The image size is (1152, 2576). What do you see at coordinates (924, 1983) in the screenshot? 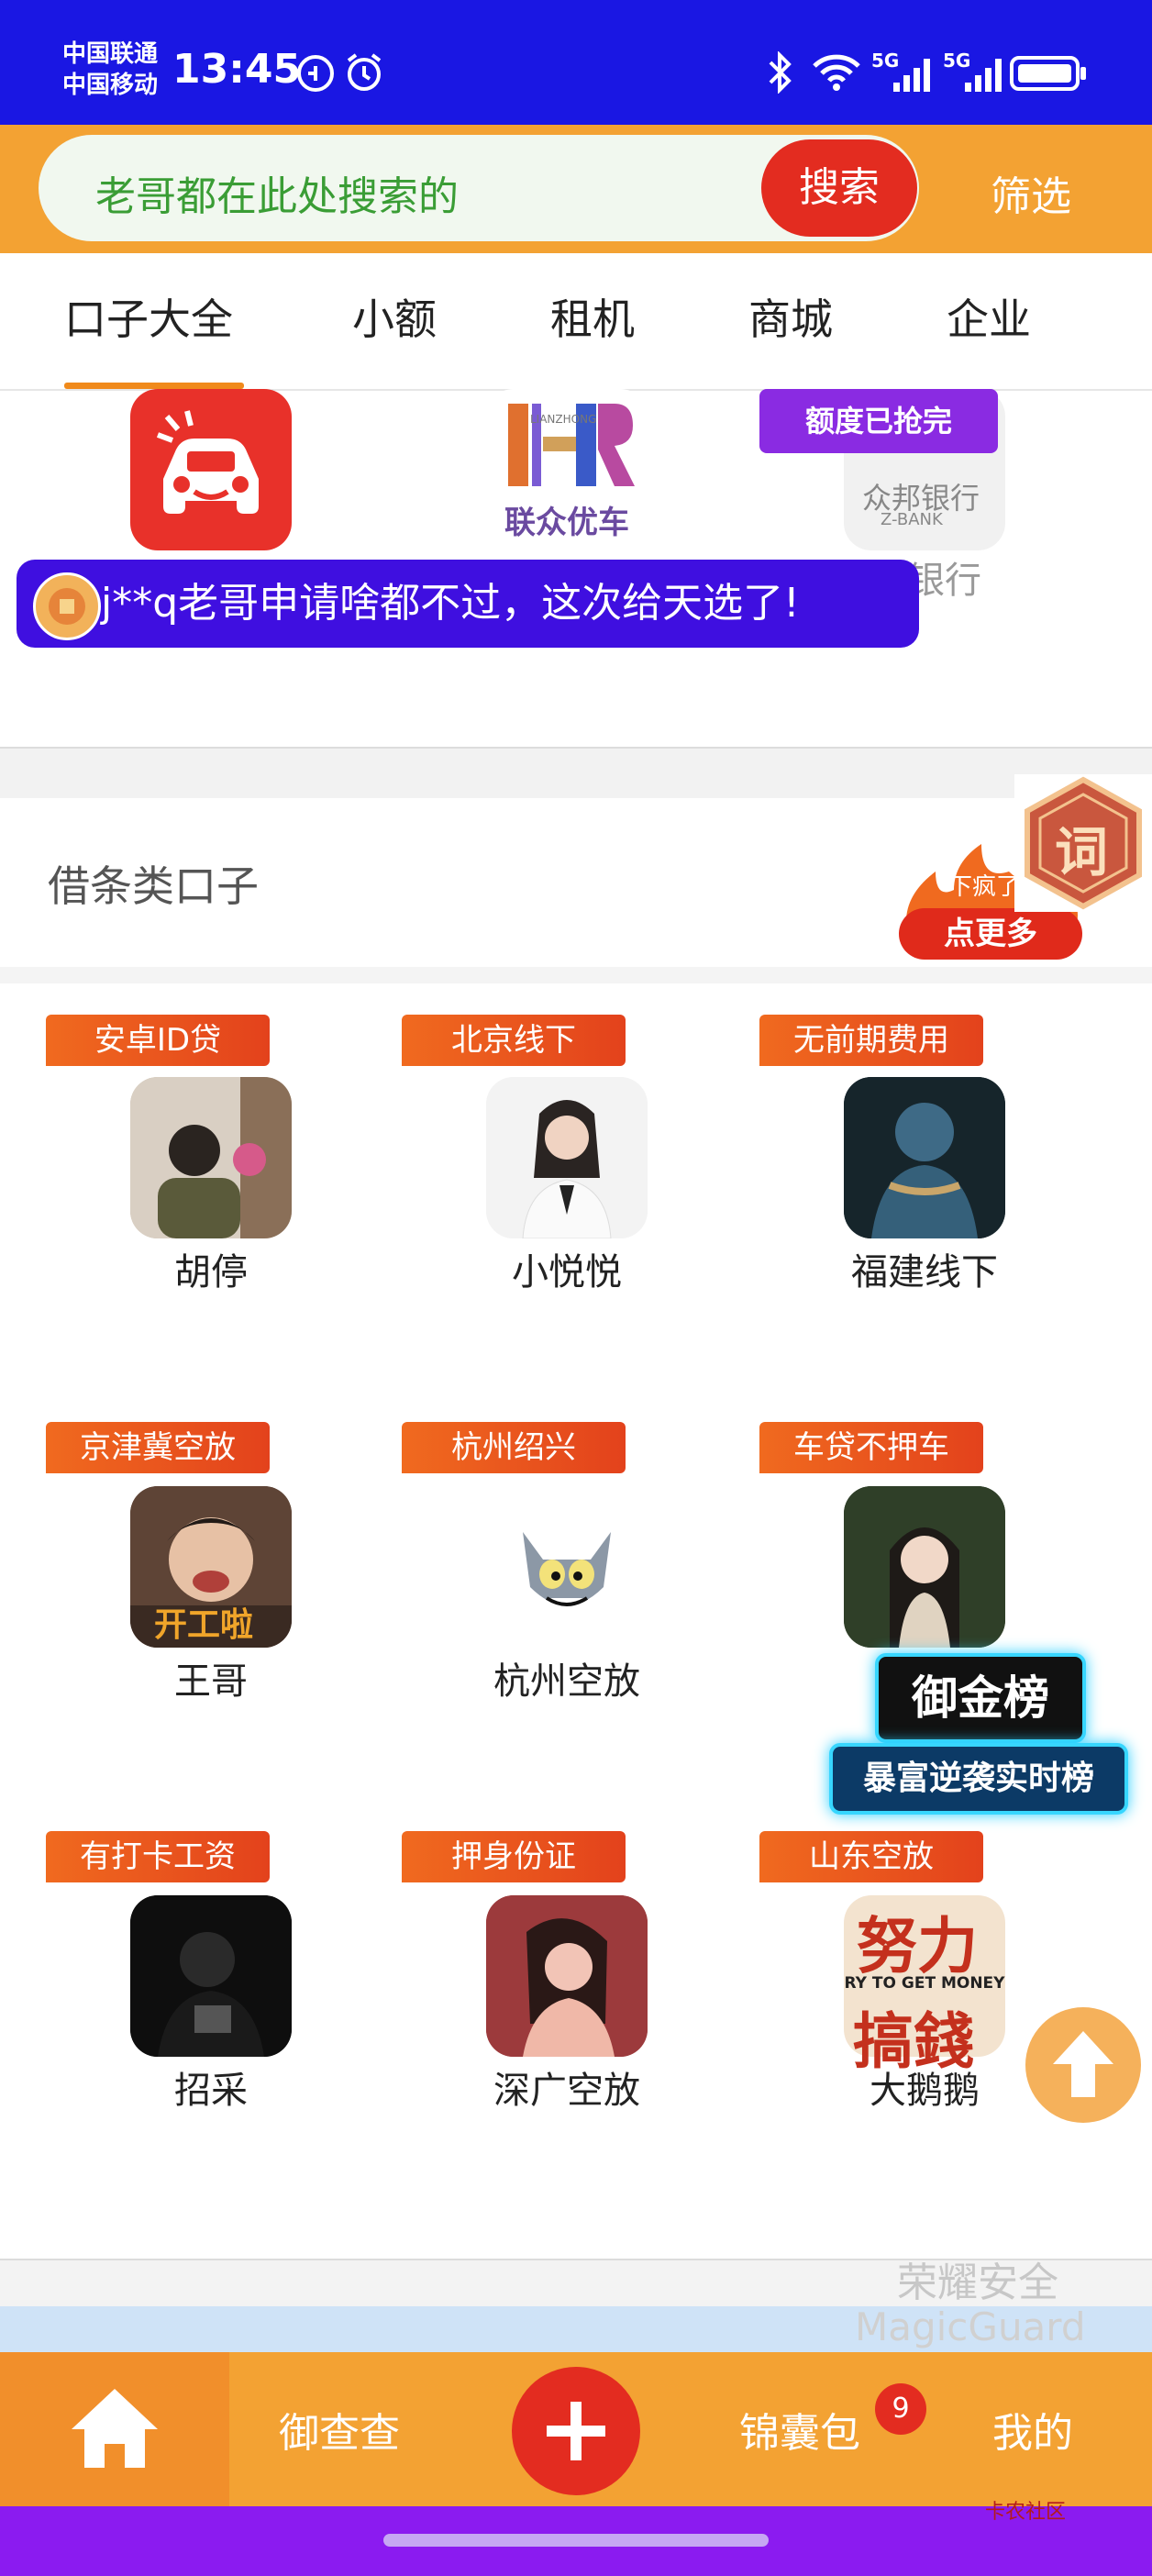
I see `image-caption-middle: RY TO GET MONEY` at bounding box center [924, 1983].